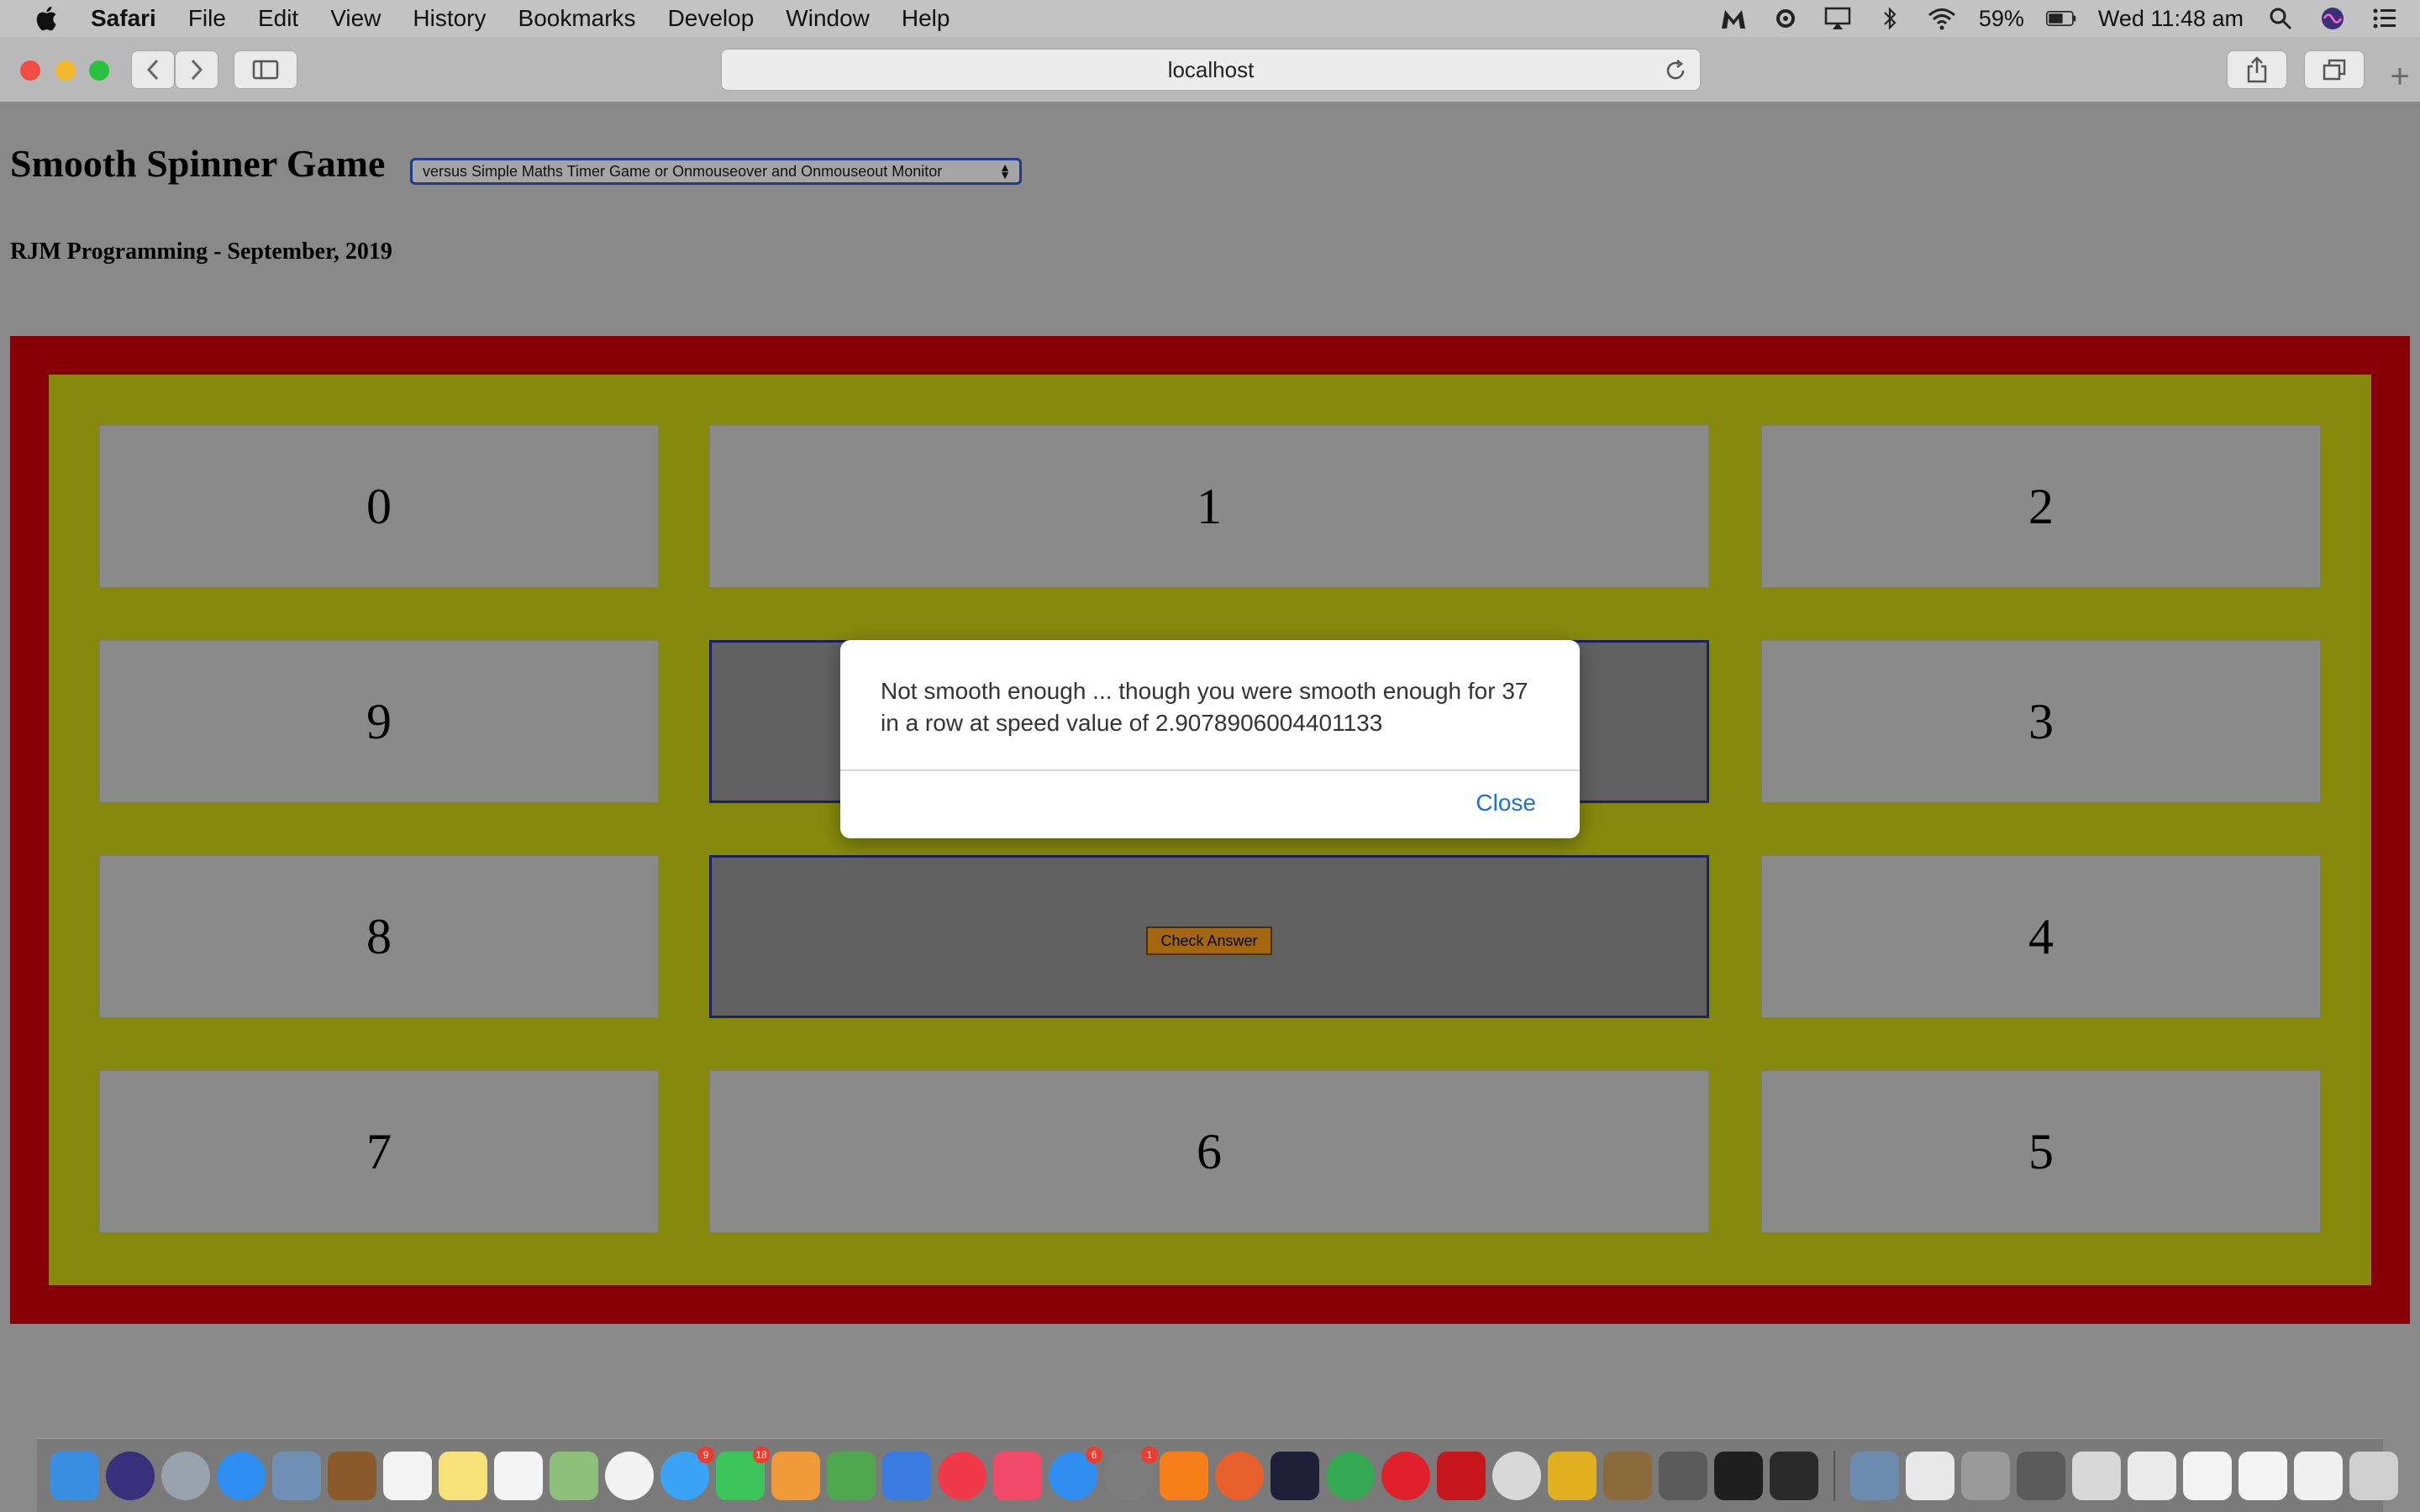 This screenshot has width=2420, height=1512. What do you see at coordinates (1838, 18) in the screenshot?
I see `airplay-icon` at bounding box center [1838, 18].